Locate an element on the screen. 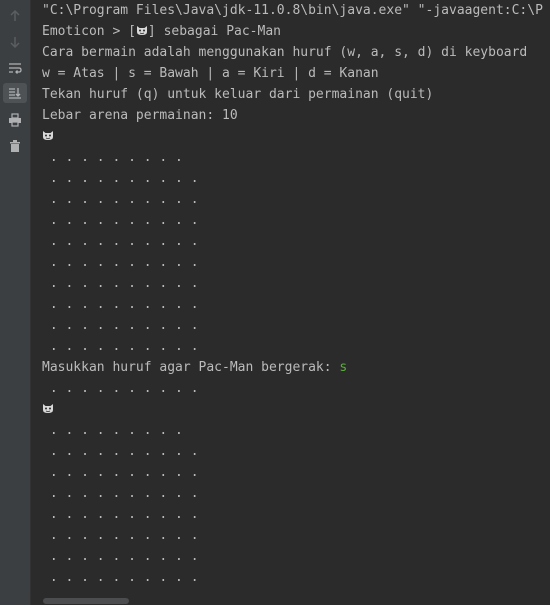 The image size is (550, 605). scrollbar-thumb is located at coordinates (86, 601).